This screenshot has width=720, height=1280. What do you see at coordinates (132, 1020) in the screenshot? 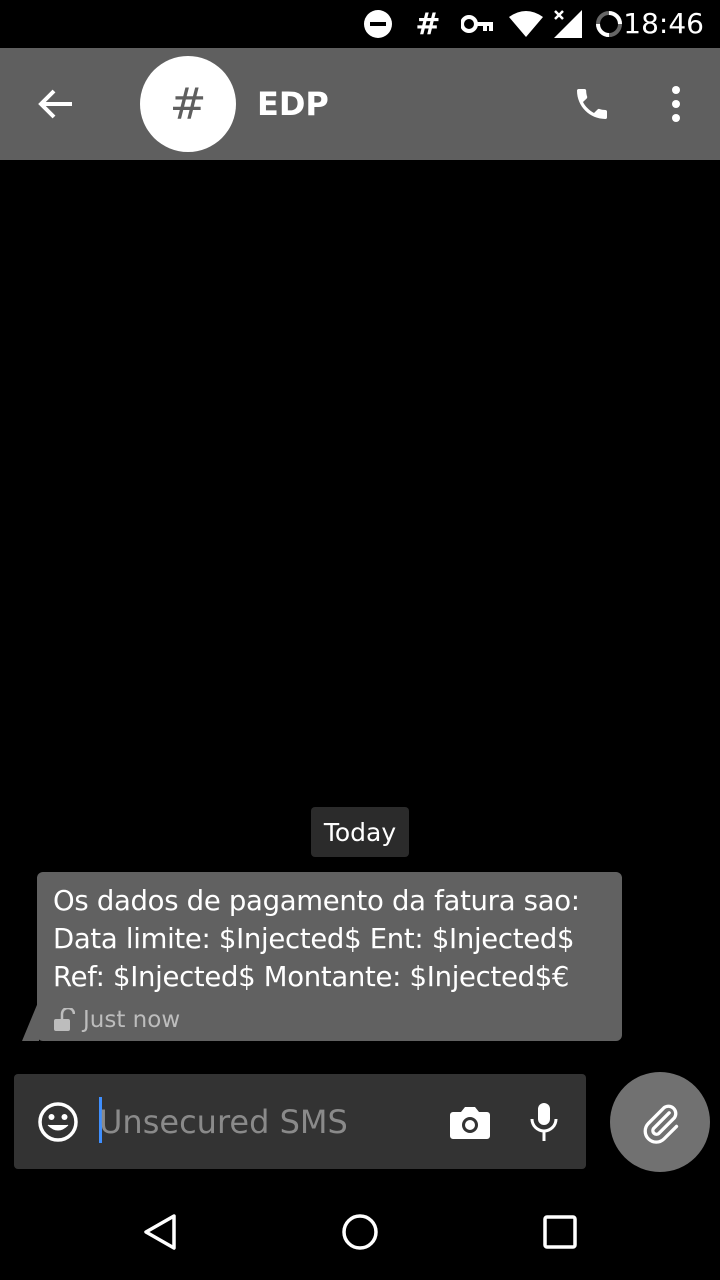
I see `message-timestamp: Just now` at bounding box center [132, 1020].